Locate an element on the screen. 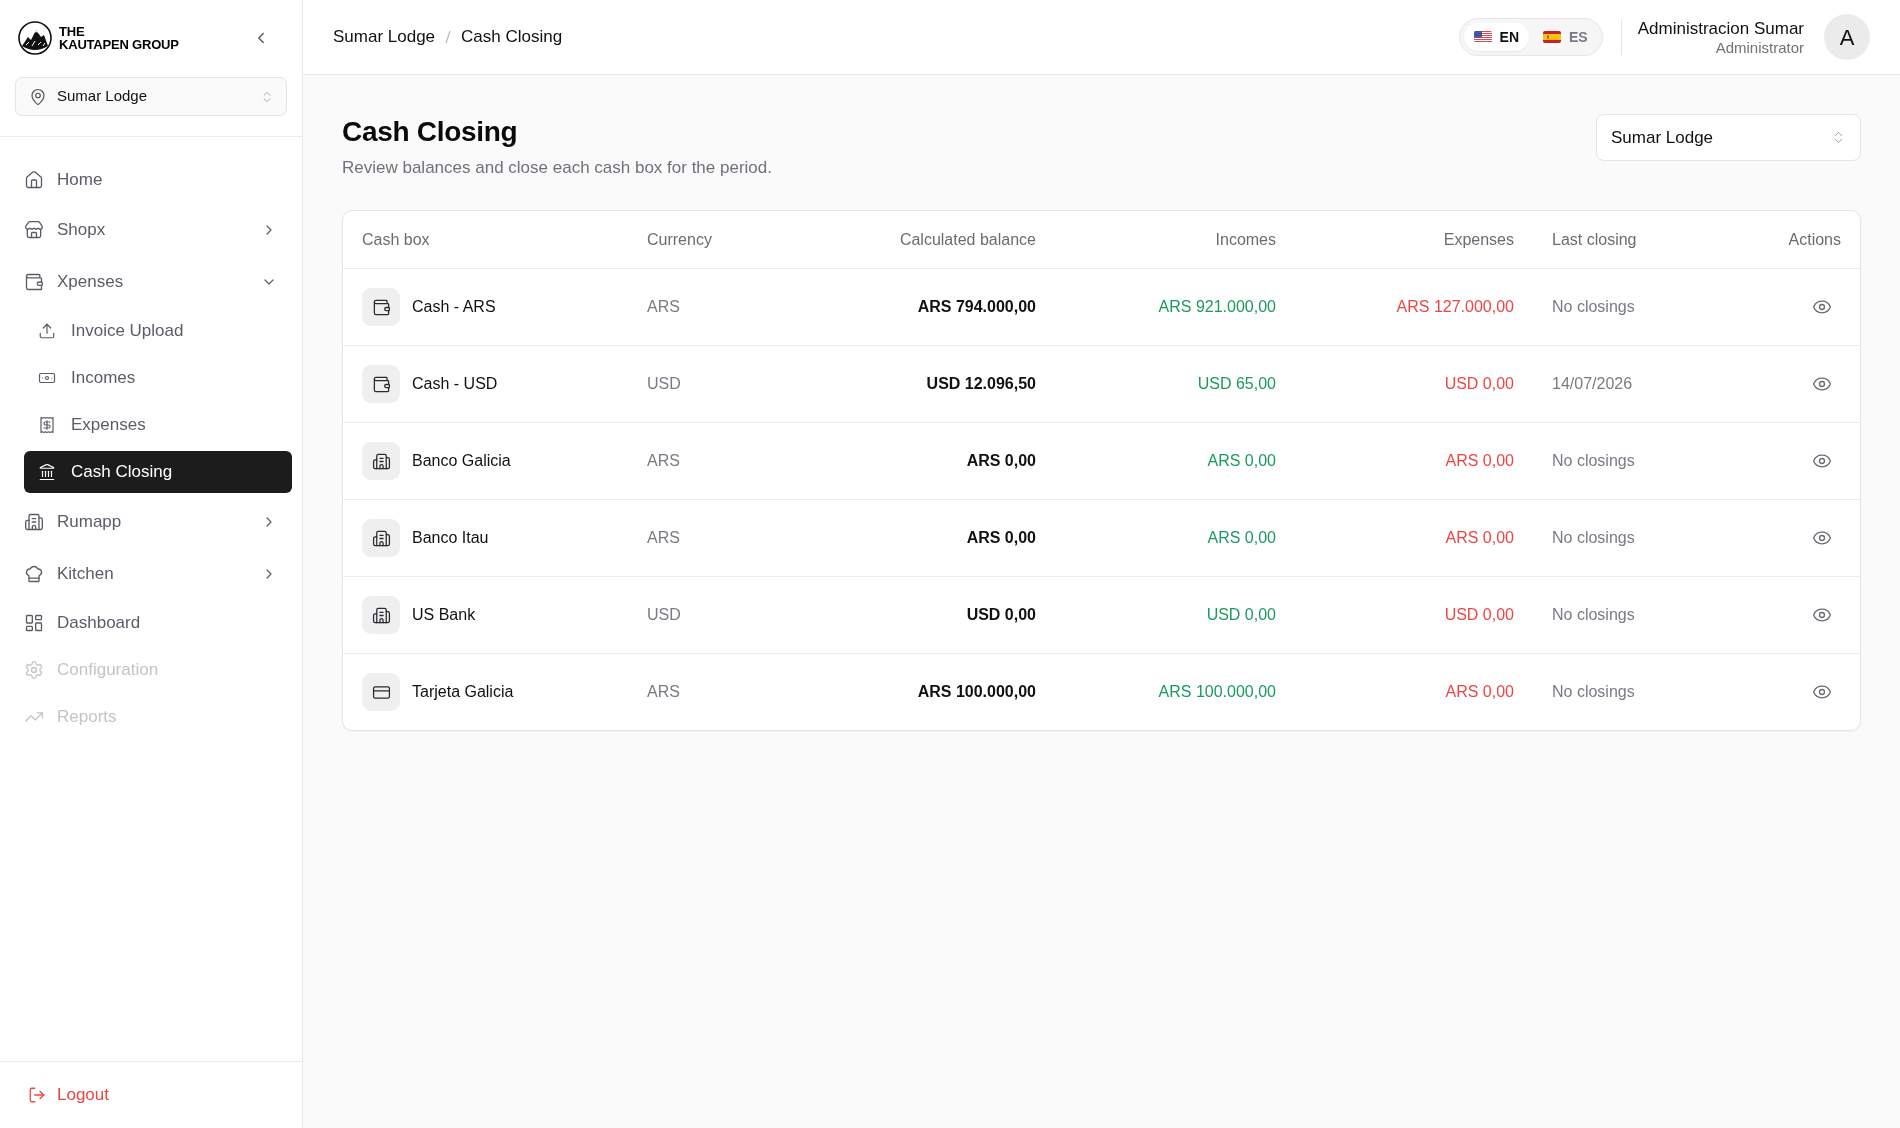  settings-icon is located at coordinates (34, 670).